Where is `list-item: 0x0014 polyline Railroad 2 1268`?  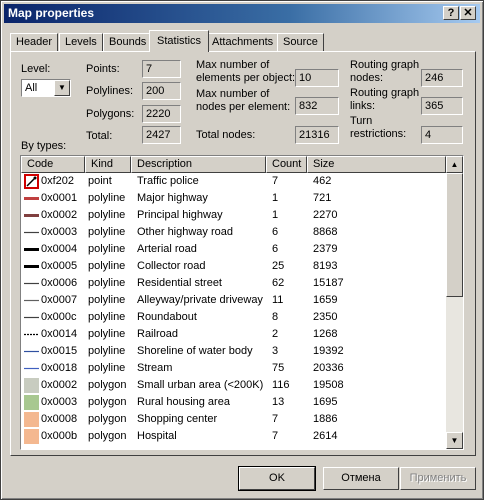
list-item: 0x0014 polyline Railroad 2 1268 is located at coordinates (233, 334).